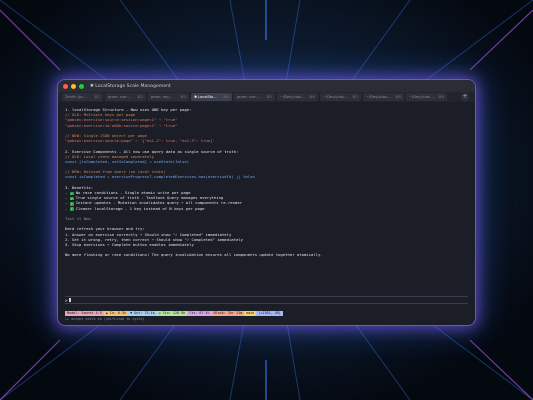 The height and width of the screenshot is (400, 533). What do you see at coordinates (91, 151) in the screenshot?
I see `section-heading: 2. Exercise Components` at bounding box center [91, 151].